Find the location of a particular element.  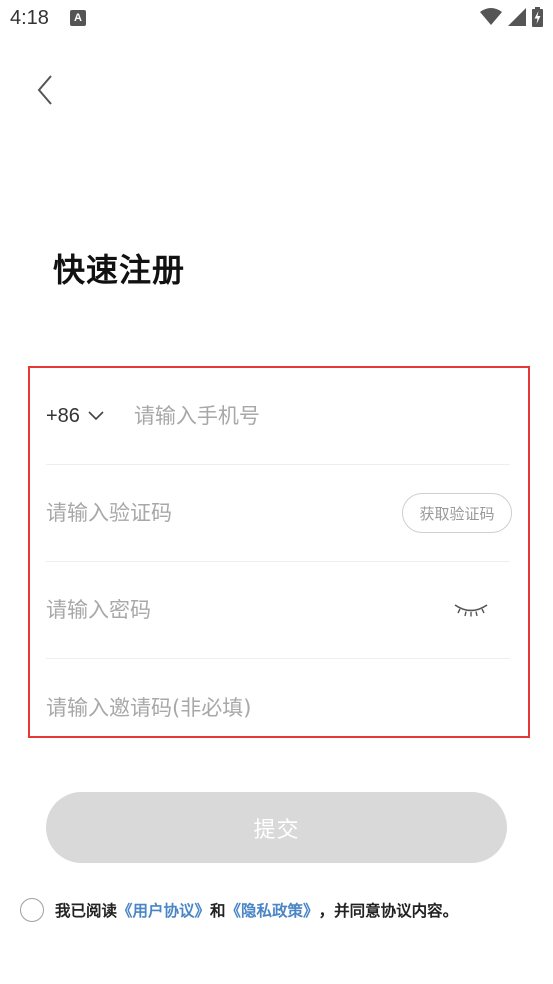

agreement-row: 我已阅读 《用户协议》 和 《隐私政策》 ，并同意协议内容。 is located at coordinates (239, 910).